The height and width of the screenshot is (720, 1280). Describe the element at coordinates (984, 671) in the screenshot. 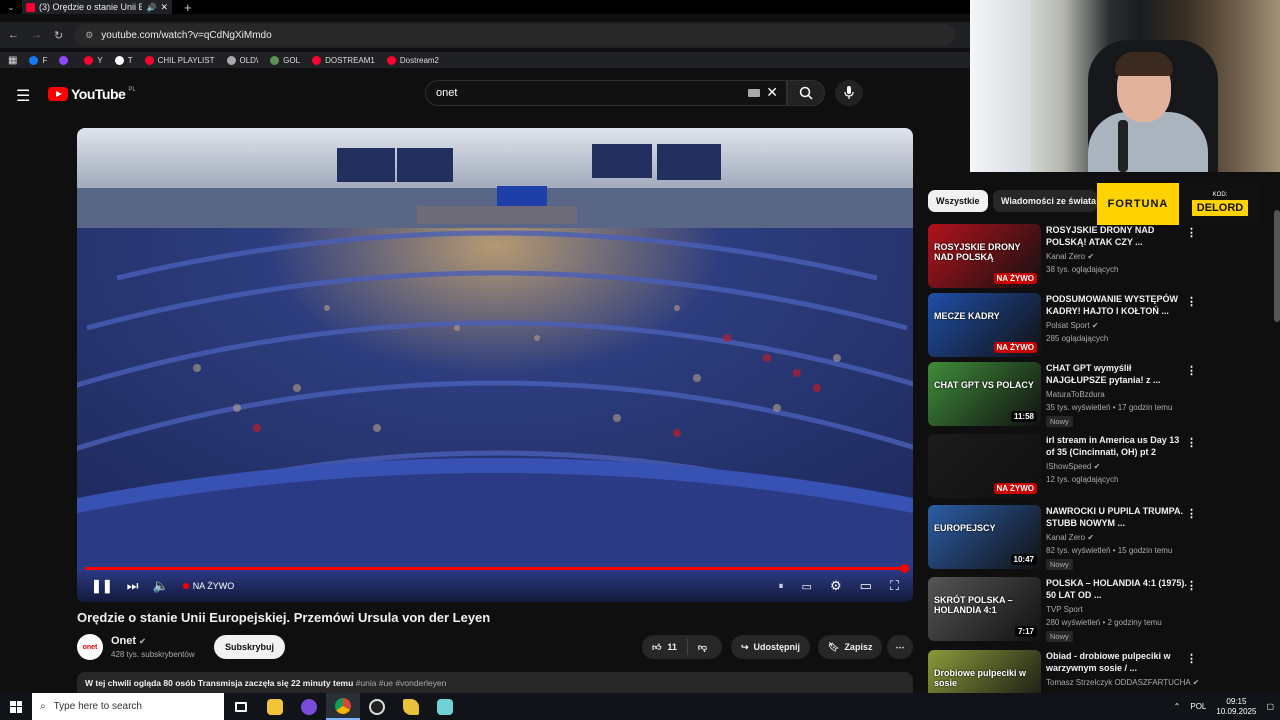

I see `recommendation-thumbnail: Drobiowe pulpeciki w sosie` at that location.